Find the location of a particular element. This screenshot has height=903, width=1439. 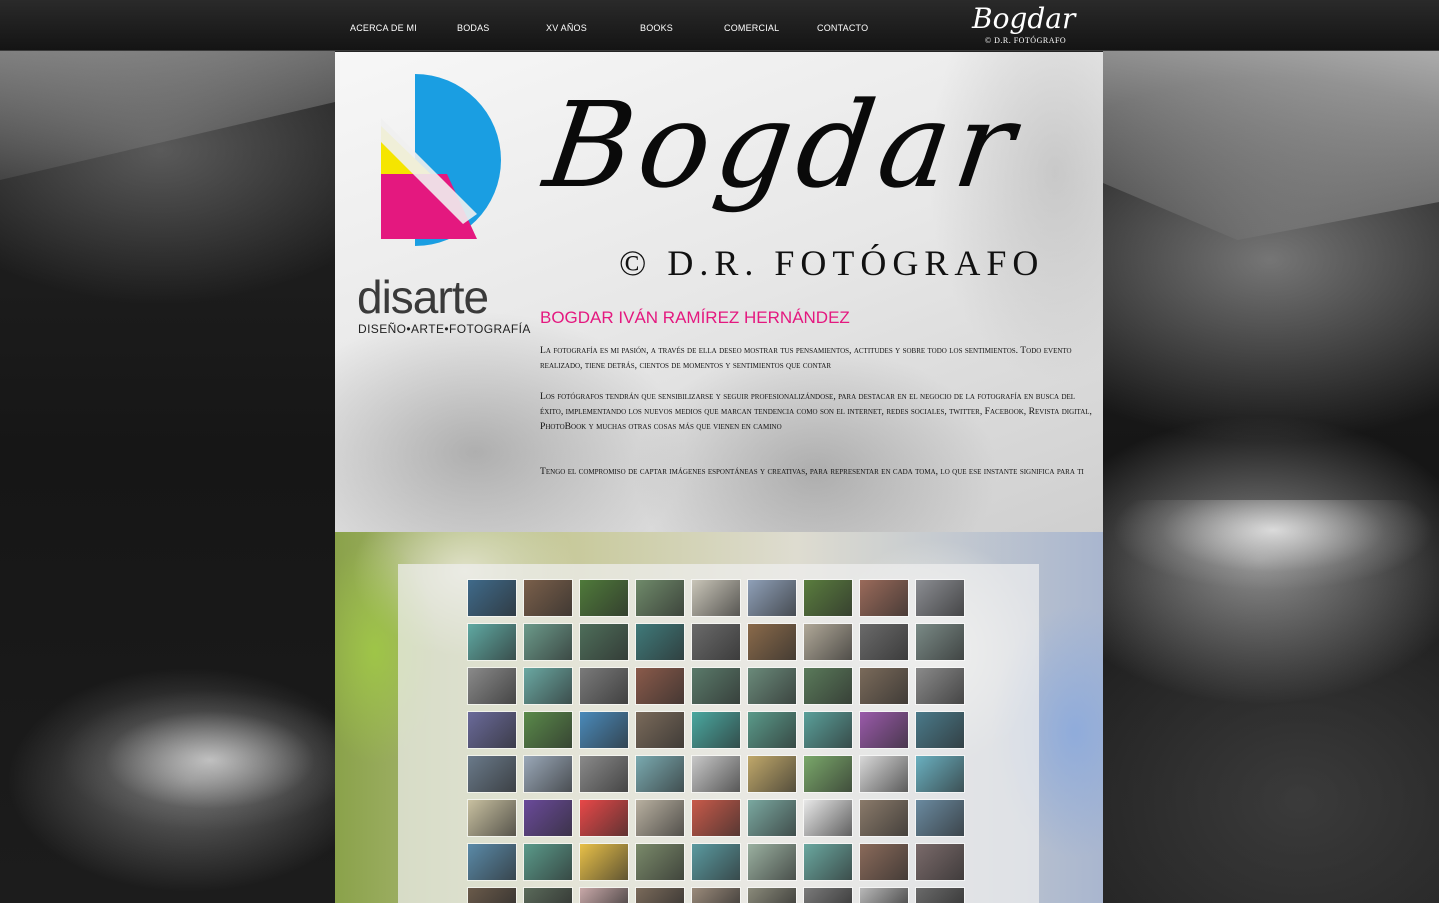

background-cushion-left is located at coordinates (197, 760).